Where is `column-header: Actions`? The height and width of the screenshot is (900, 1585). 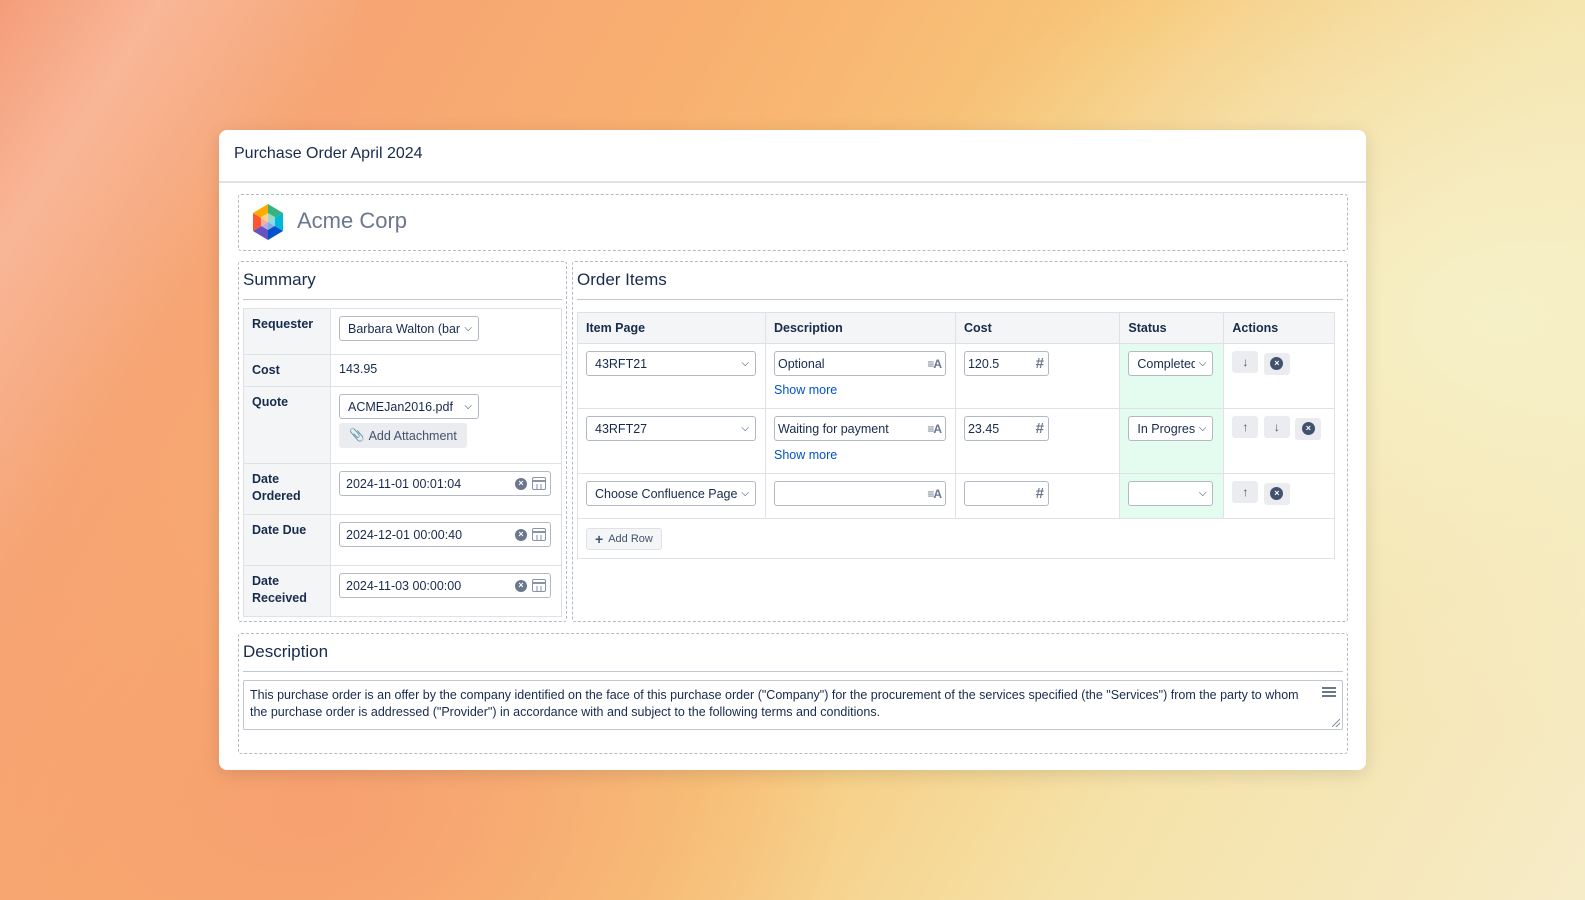 column-header: Actions is located at coordinates (1279, 328).